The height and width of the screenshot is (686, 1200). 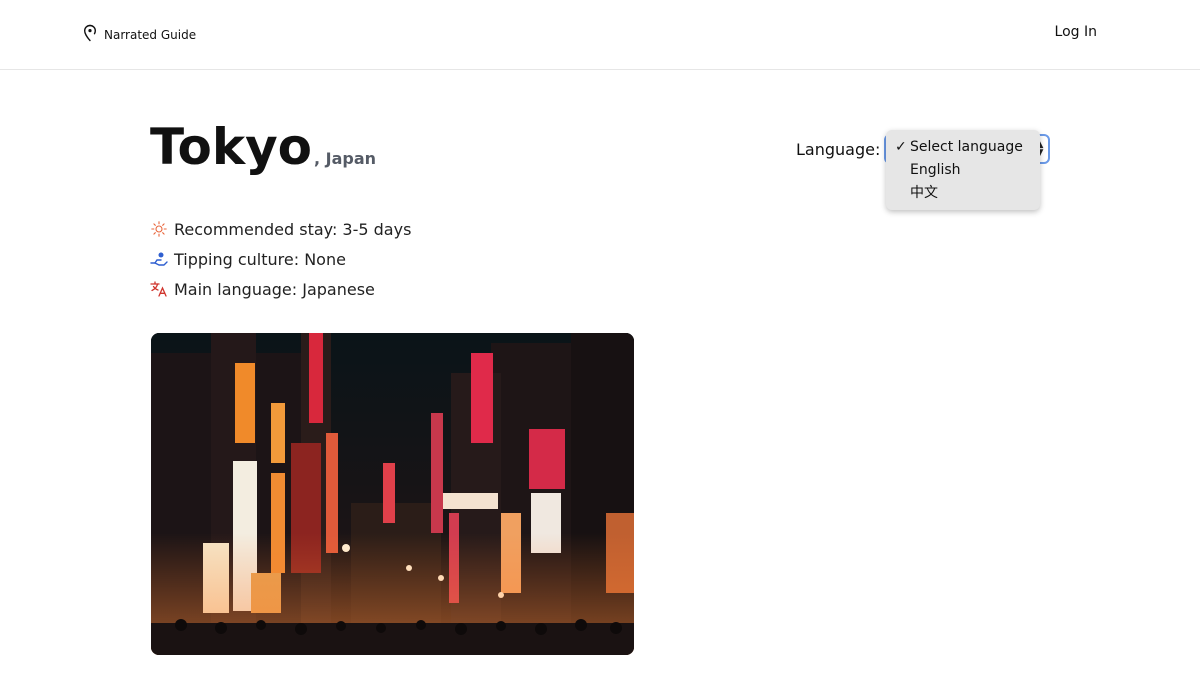 I want to click on fact-text: Main language: Japanese, so click(x=274, y=289).